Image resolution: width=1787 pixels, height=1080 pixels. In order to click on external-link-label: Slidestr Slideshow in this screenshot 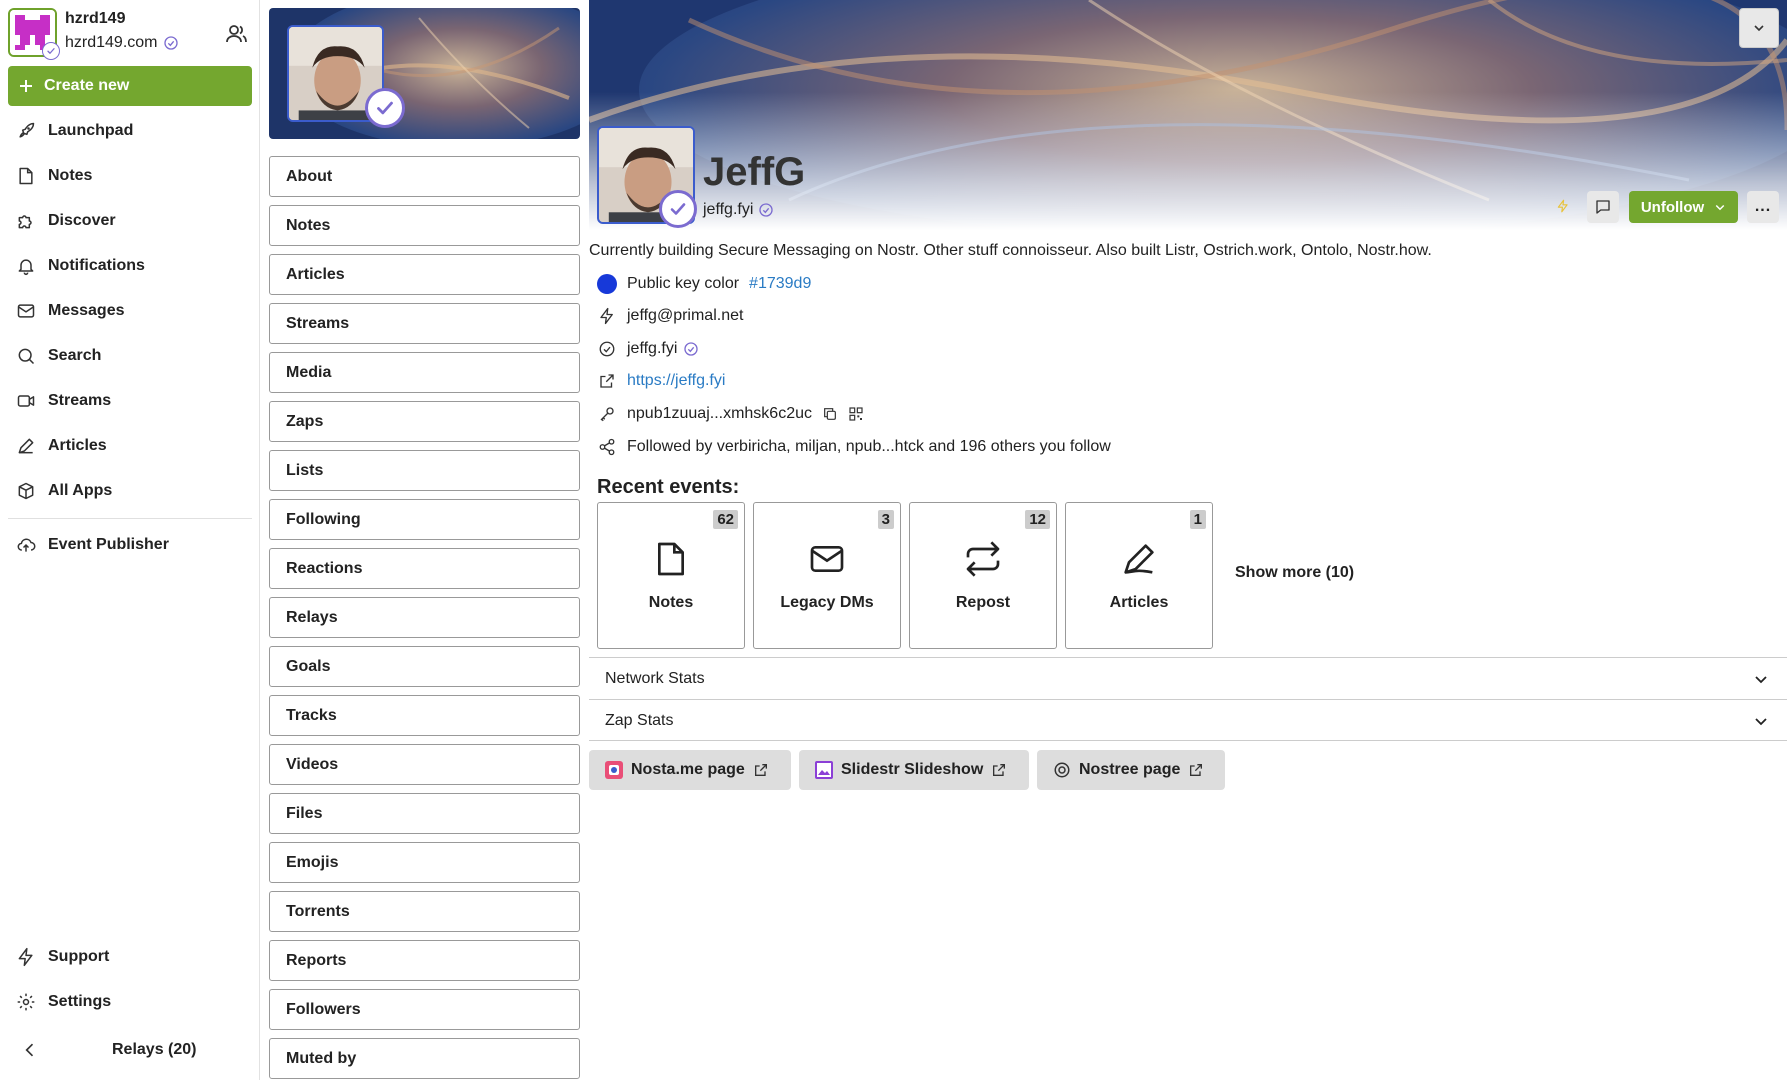, I will do `click(912, 769)`.